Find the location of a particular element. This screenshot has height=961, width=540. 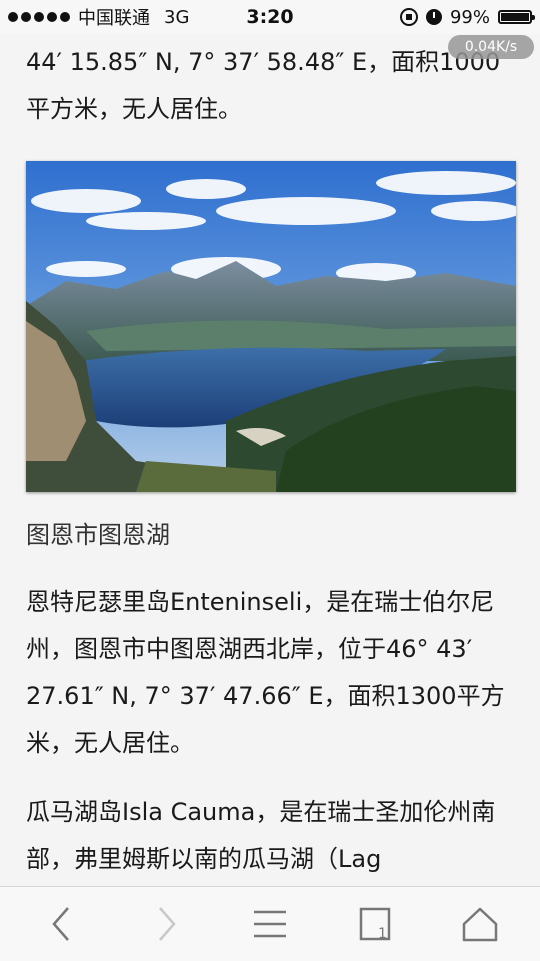

back-arrow-icon is located at coordinates (60, 924).